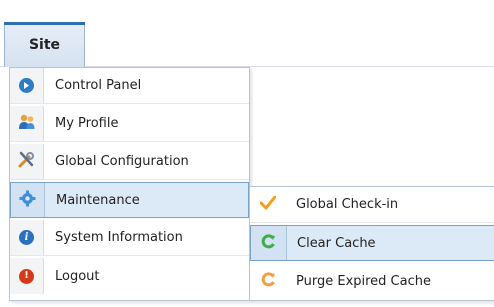 The image size is (494, 307). Describe the element at coordinates (336, 243) in the screenshot. I see `submenu-item-label: Clear Cache` at that location.